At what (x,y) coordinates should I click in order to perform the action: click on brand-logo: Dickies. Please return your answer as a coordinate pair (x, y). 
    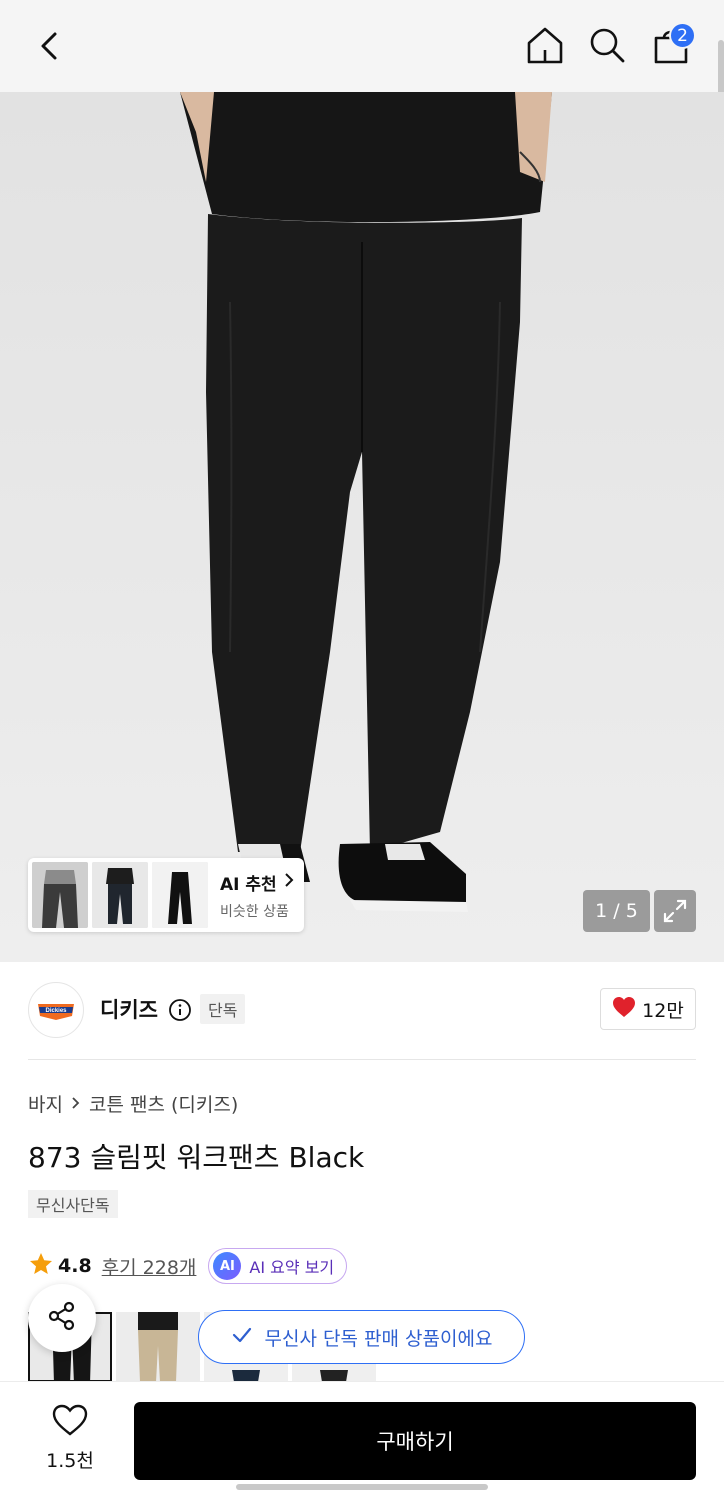
    Looking at the image, I should click on (56, 1010).